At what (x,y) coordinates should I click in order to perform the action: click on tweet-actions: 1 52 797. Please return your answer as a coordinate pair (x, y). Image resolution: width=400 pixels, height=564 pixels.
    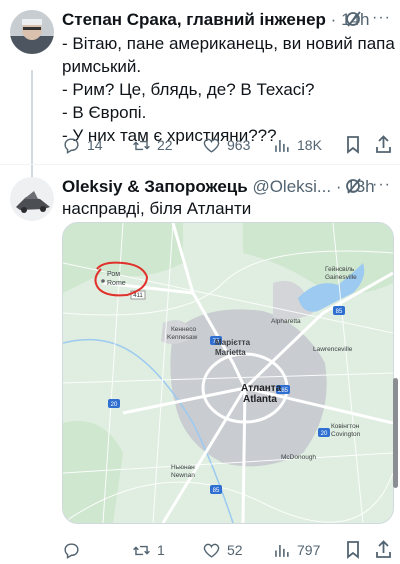
    Looking at the image, I should click on (229, 550).